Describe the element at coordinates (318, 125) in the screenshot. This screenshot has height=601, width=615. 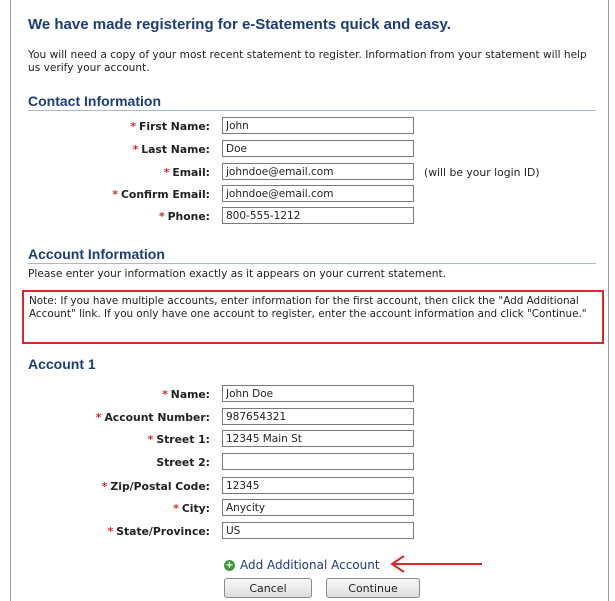
I see `first-name-input` at that location.